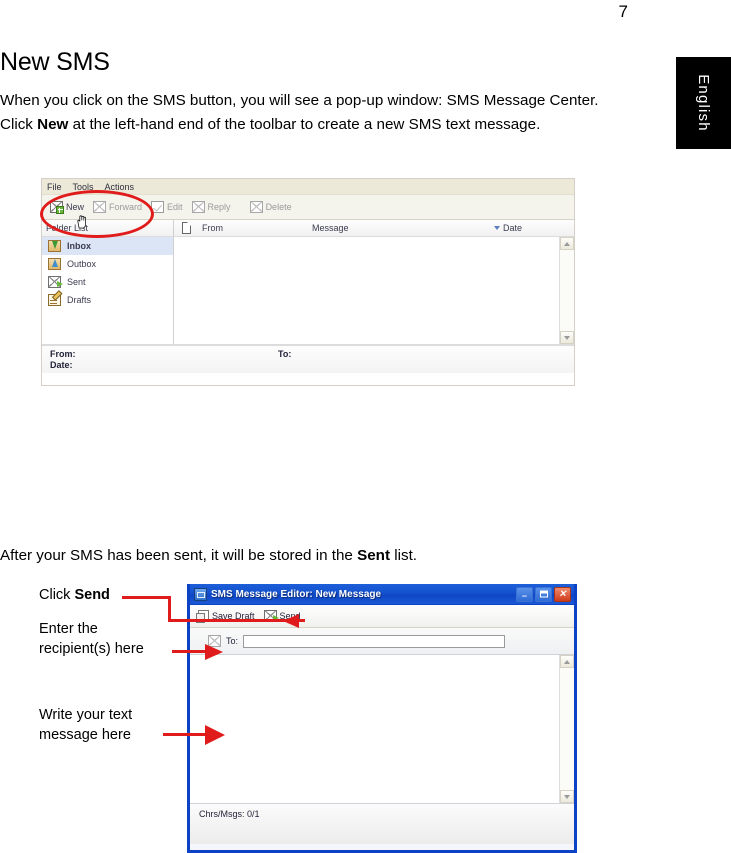 Image resolution: width=731 pixels, height=853 pixels. What do you see at coordinates (107, 228) in the screenshot?
I see `folder-pane-header: Folder List` at bounding box center [107, 228].